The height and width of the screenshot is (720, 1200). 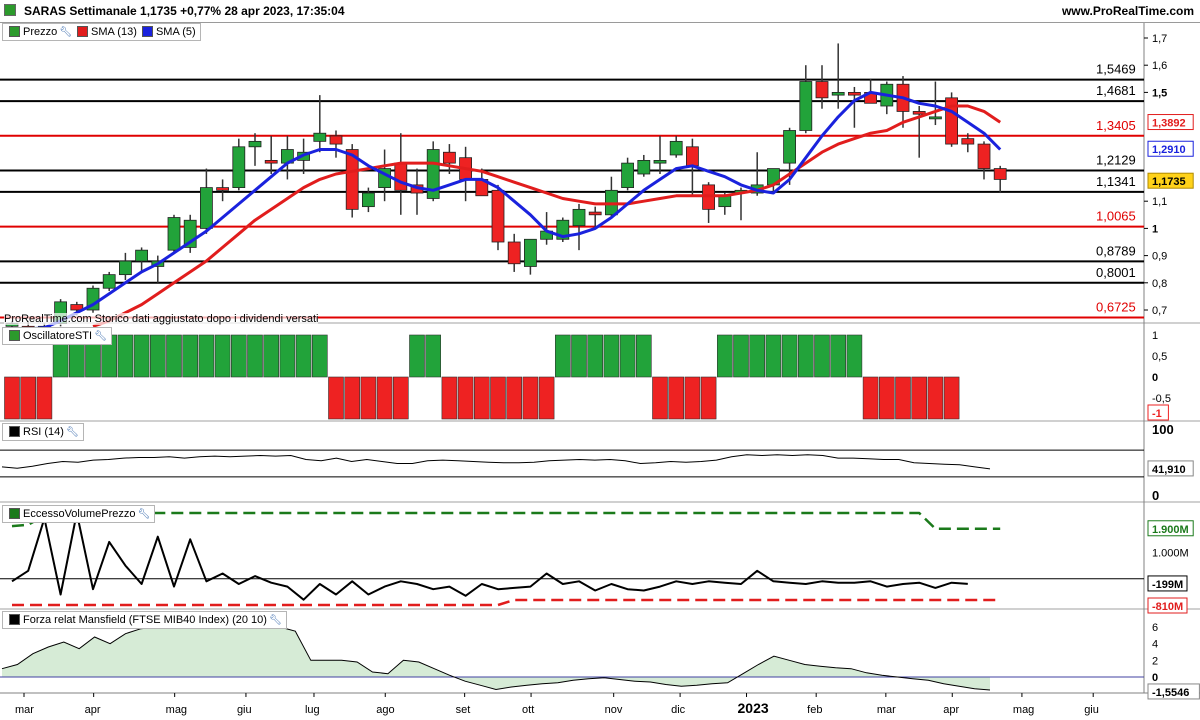 What do you see at coordinates (1169, 124) in the screenshot?
I see `sma13-last-badge: 1,3892` at bounding box center [1169, 124].